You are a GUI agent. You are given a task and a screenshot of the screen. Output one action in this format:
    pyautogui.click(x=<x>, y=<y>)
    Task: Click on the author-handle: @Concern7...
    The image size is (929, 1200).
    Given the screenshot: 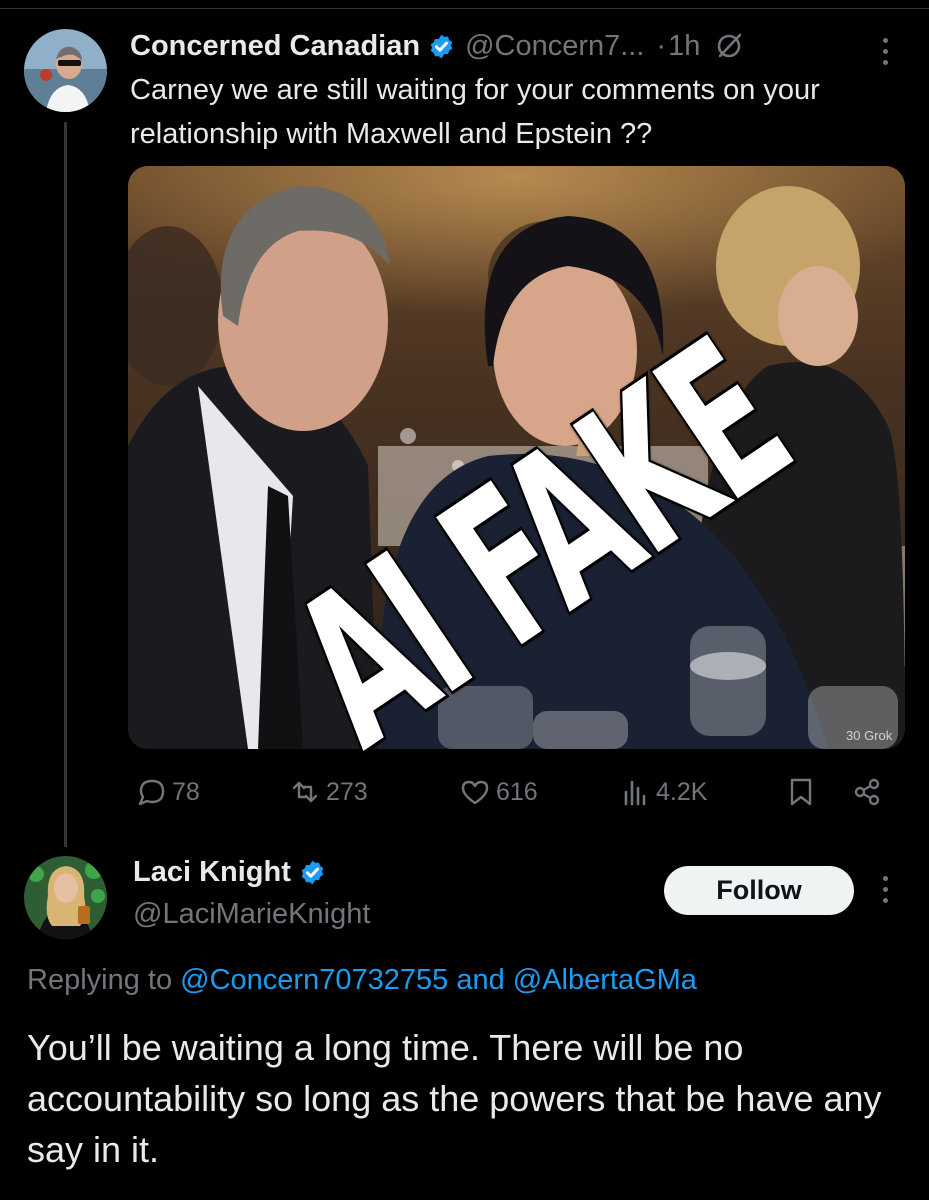 What is the action you would take?
    pyautogui.click(x=554, y=46)
    